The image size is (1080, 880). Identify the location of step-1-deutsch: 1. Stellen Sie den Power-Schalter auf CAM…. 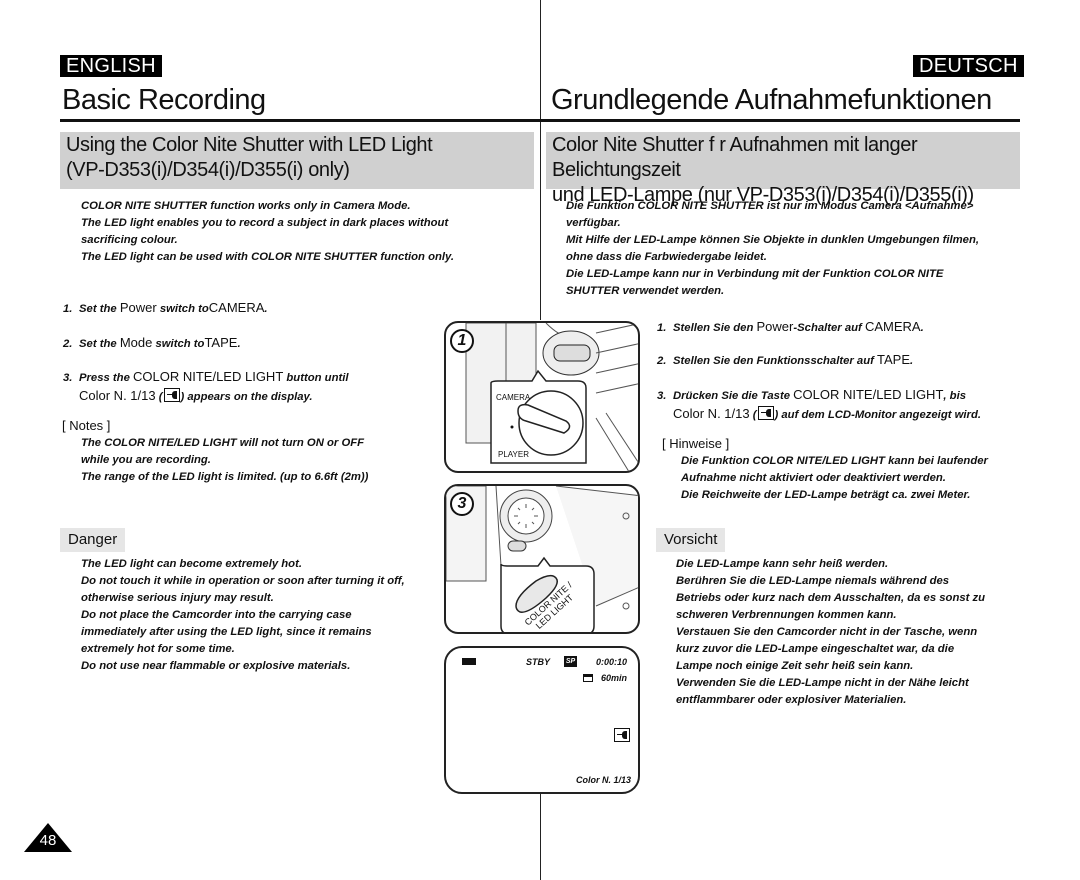
(790, 326).